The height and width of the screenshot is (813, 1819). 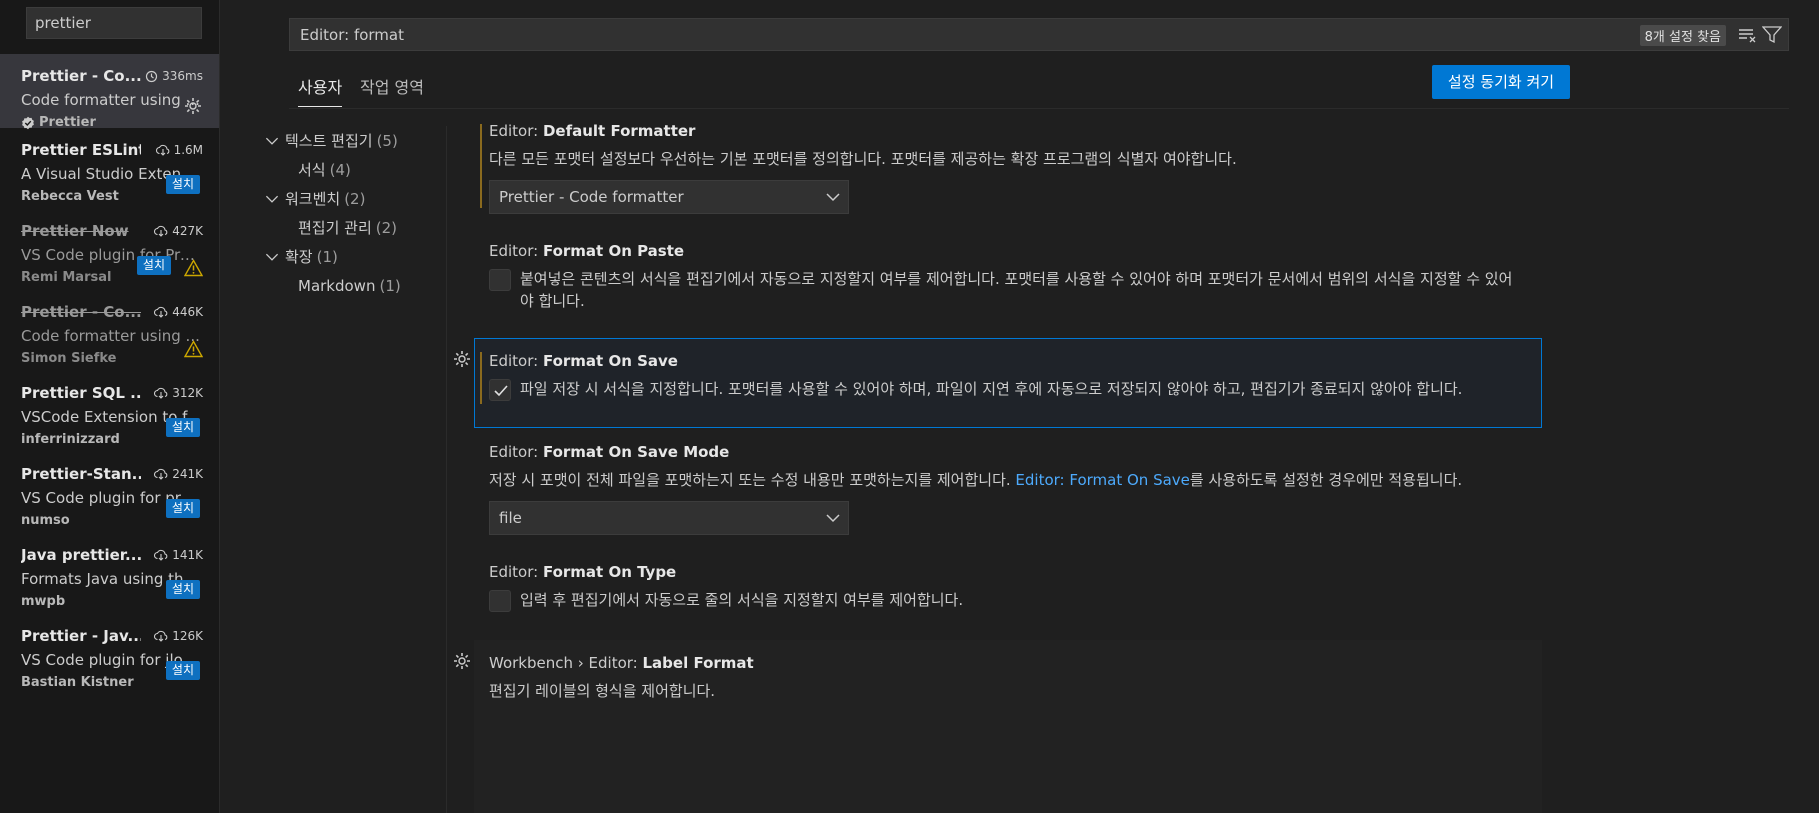 What do you see at coordinates (187, 555) in the screenshot?
I see `extension-stat-value: 141K` at bounding box center [187, 555].